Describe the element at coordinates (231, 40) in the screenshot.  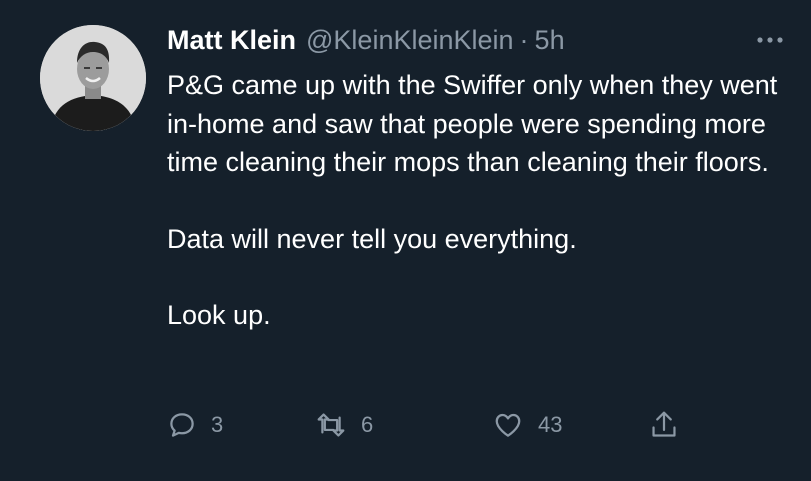
I see `author-name: Matt Klein` at that location.